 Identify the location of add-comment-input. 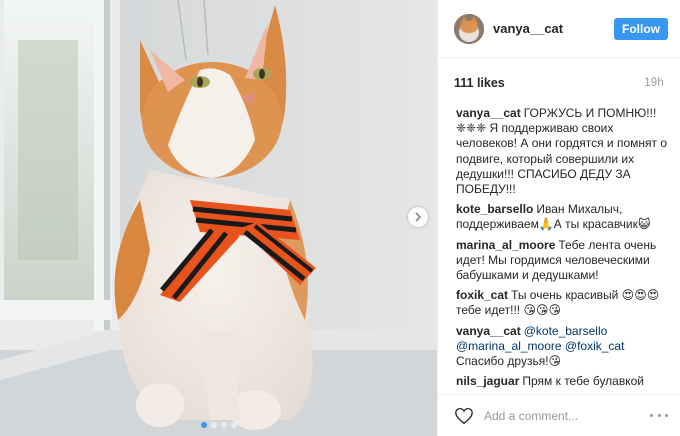
(567, 415).